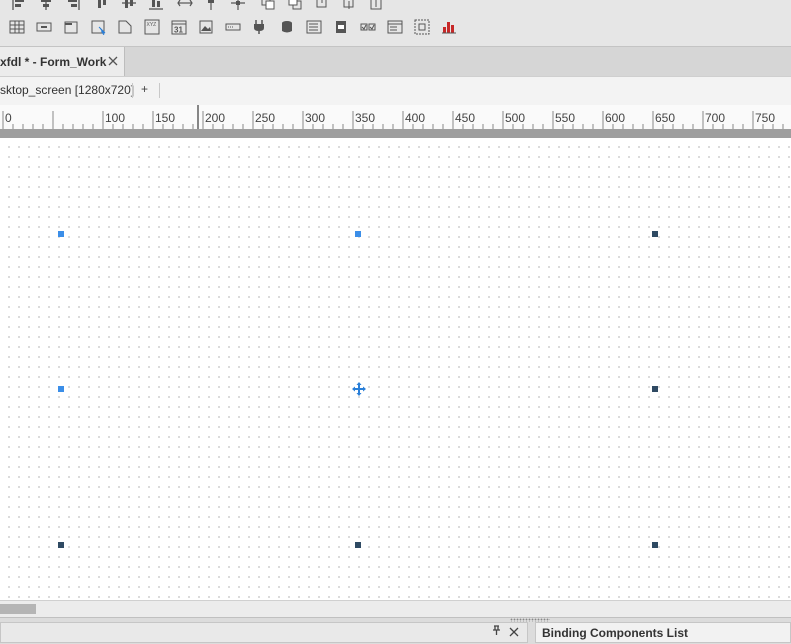 The width and height of the screenshot is (791, 644). What do you see at coordinates (44, 27) in the screenshot?
I see `button-icon` at bounding box center [44, 27].